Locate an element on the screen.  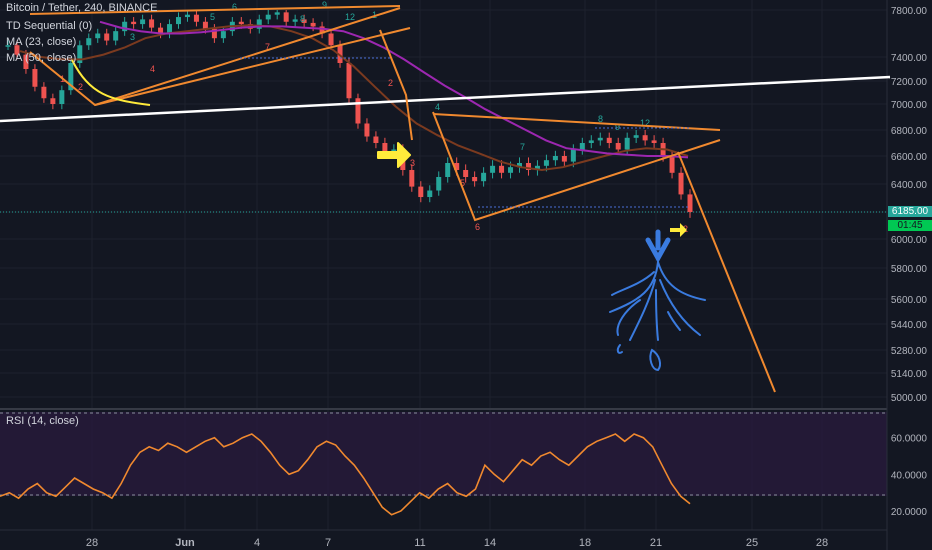
time-axis-tick: Jun is located at coordinates (185, 543).